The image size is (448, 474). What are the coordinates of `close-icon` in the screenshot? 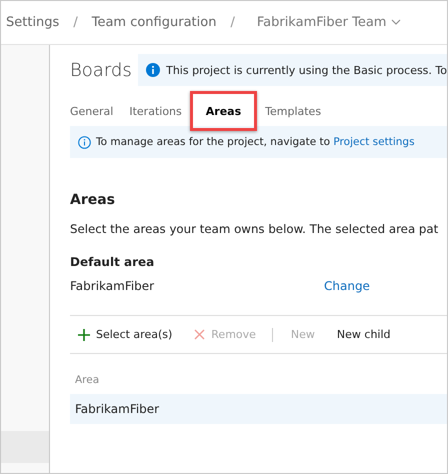 It's located at (200, 334).